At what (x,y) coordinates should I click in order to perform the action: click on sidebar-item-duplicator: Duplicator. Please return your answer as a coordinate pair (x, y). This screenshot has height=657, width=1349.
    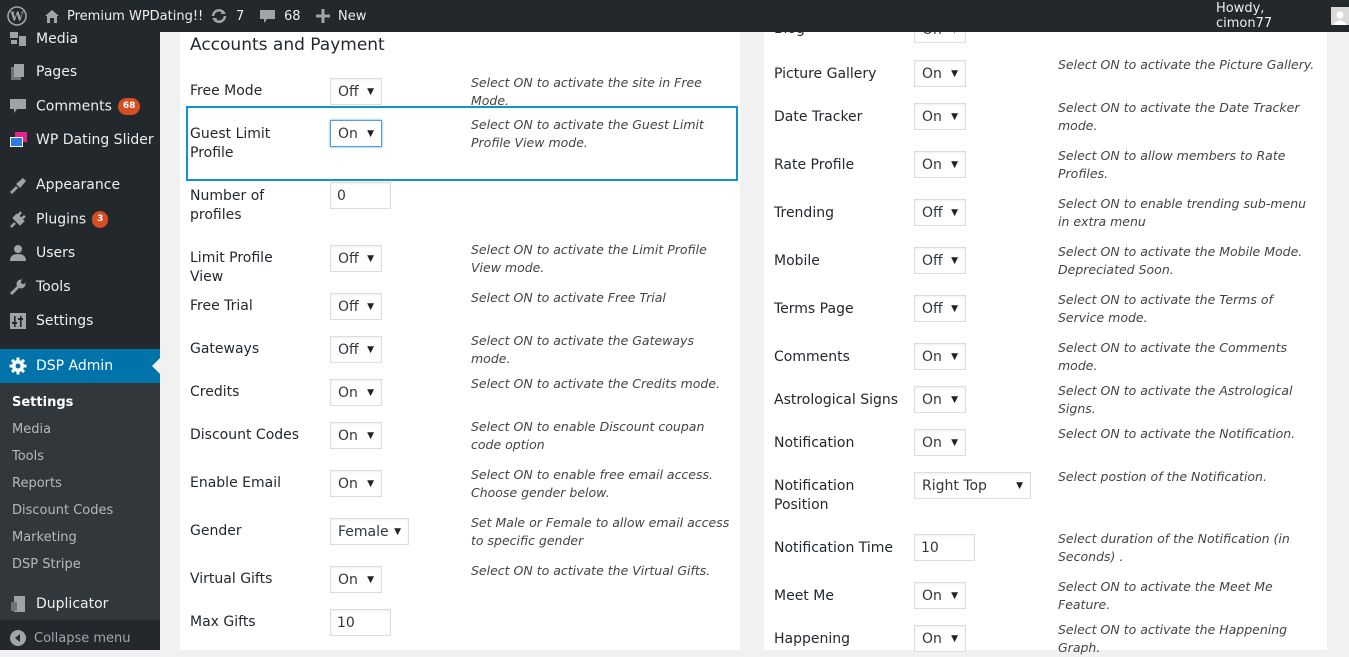
    Looking at the image, I should click on (80, 604).